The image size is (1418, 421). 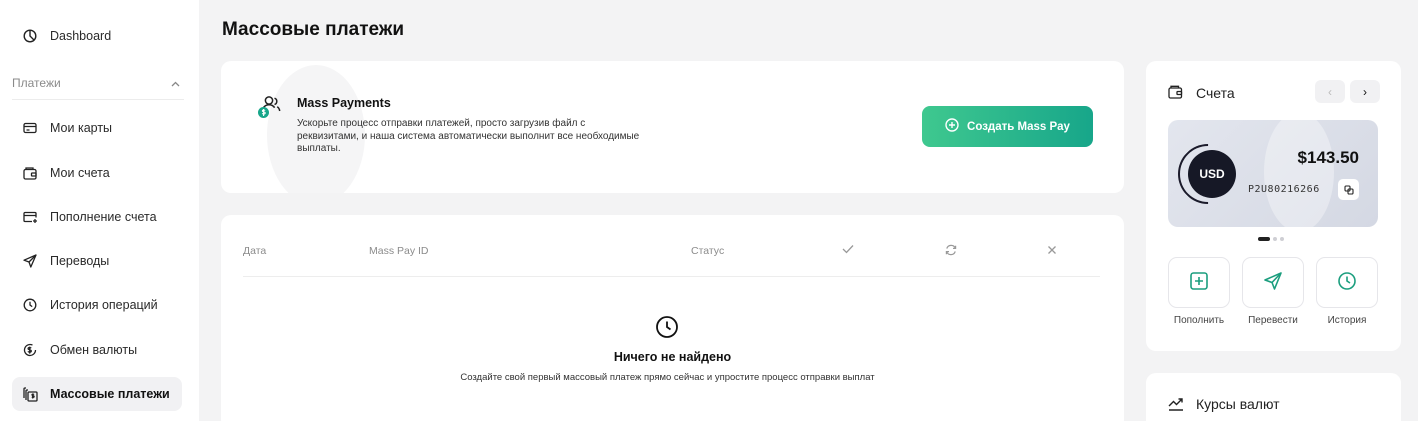 What do you see at coordinates (270, 107) in the screenshot?
I see `users-dollar-icon` at bounding box center [270, 107].